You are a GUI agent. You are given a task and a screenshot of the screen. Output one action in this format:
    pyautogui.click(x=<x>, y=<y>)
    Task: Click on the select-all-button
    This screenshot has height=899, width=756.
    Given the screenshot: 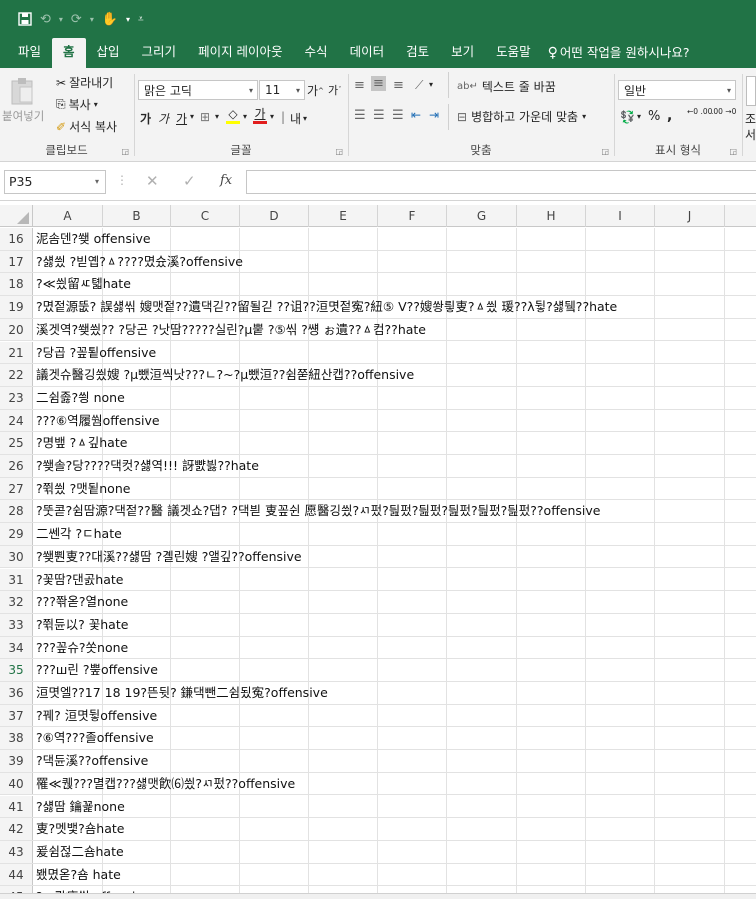 What is the action you would take?
    pyautogui.click(x=16, y=216)
    